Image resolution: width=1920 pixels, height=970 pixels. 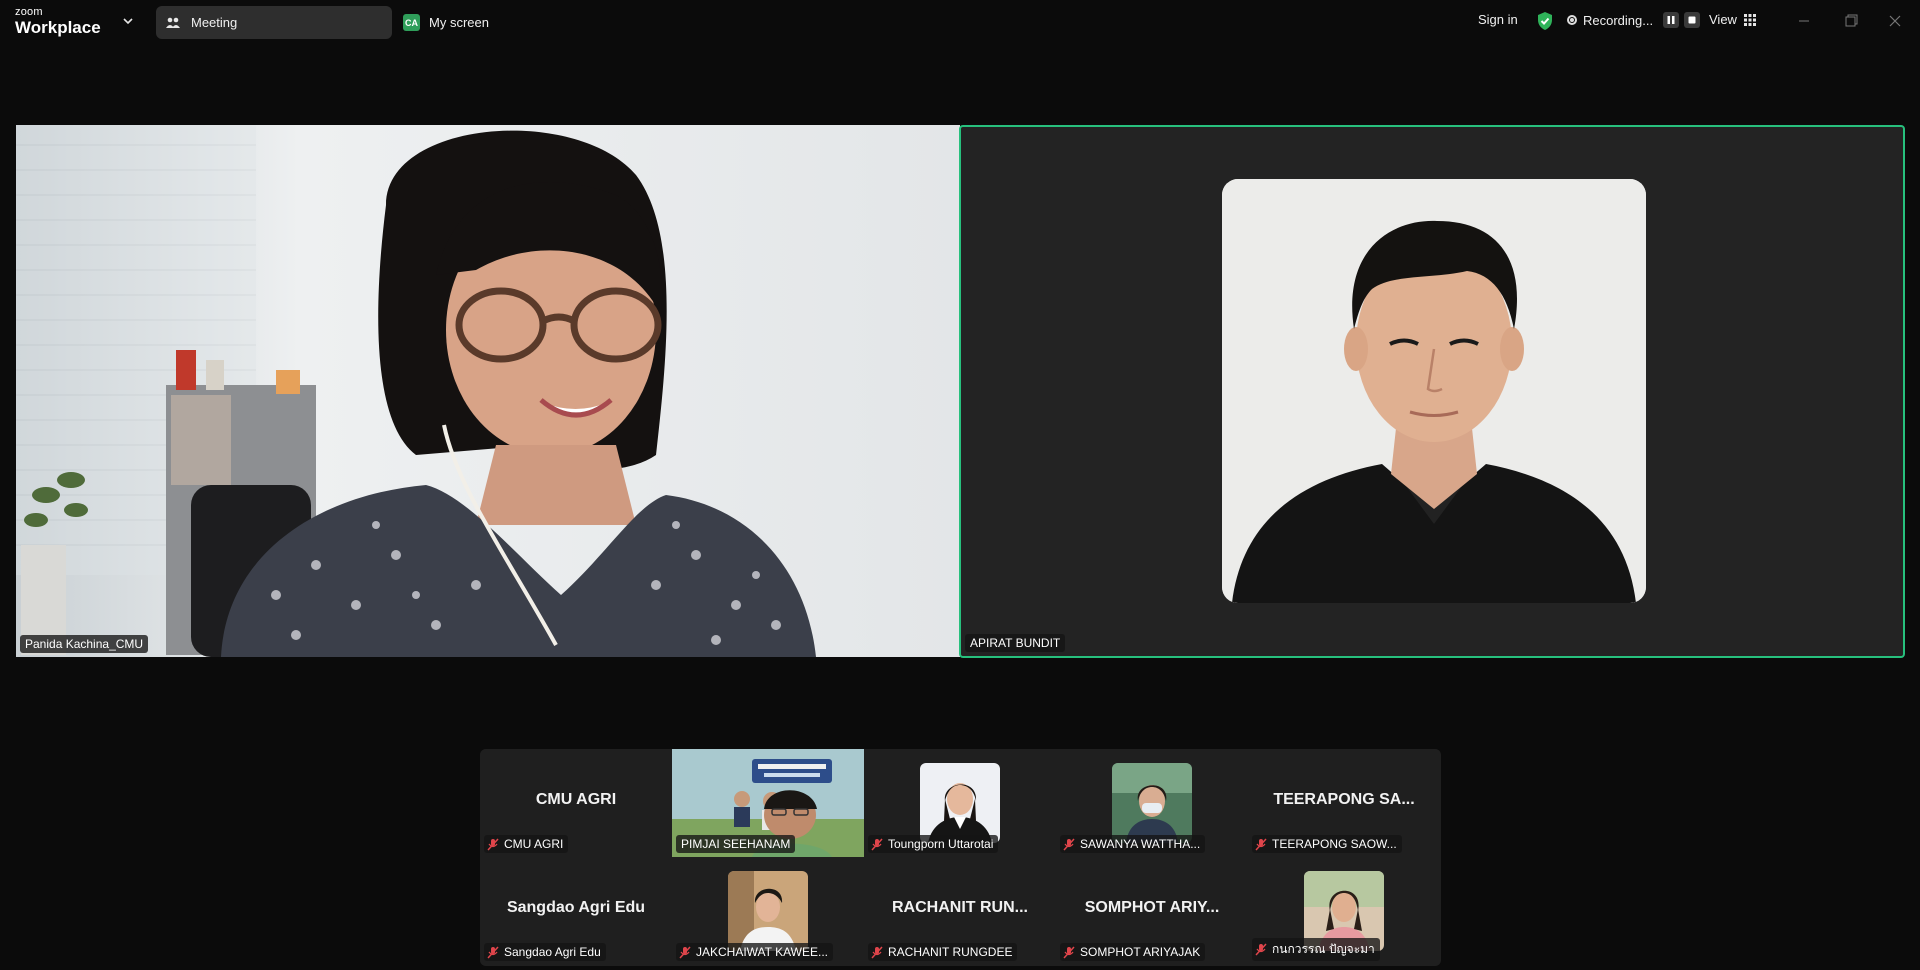 I want to click on grid-view-icon, so click(x=1749, y=19).